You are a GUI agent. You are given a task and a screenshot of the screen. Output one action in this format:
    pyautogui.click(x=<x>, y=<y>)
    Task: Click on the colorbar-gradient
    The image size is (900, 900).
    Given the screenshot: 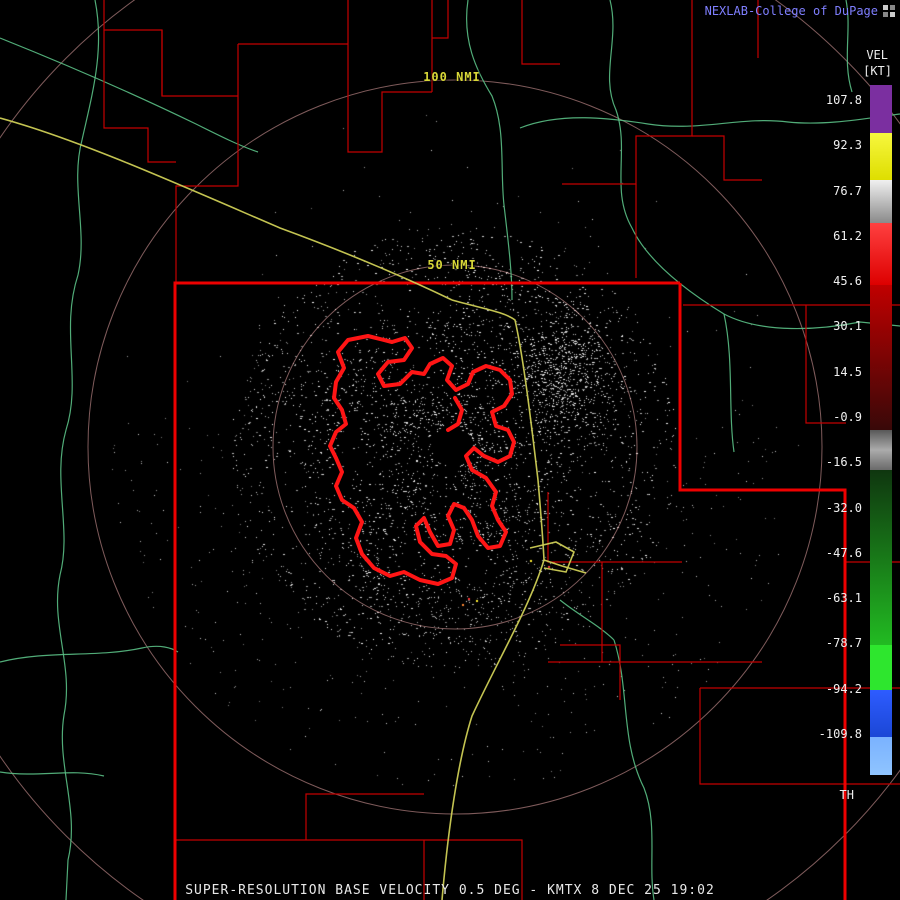 What is the action you would take?
    pyautogui.click(x=881, y=430)
    